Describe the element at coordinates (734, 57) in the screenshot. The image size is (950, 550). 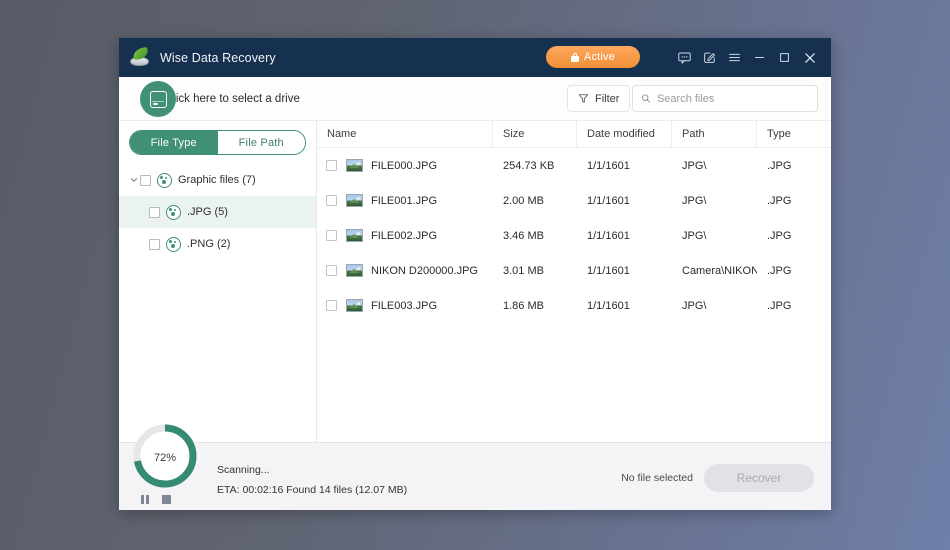
I see `menu-icon` at that location.